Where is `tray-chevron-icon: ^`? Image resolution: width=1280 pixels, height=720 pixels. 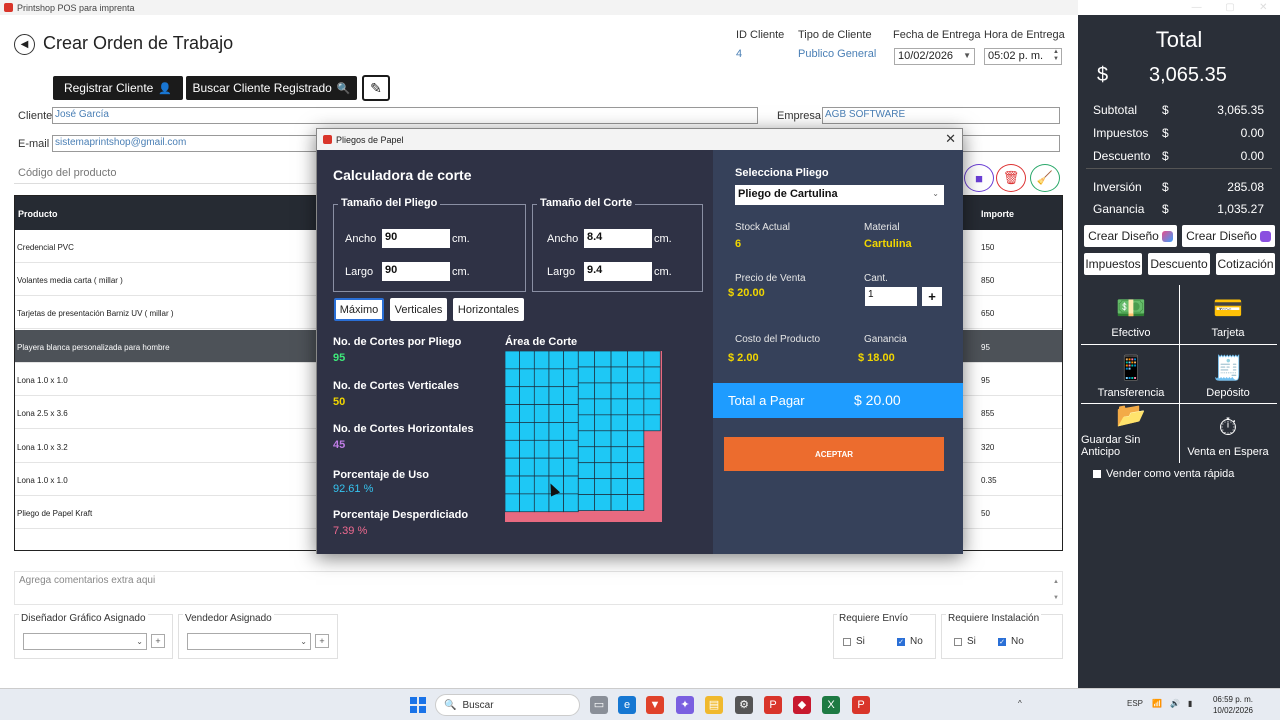 tray-chevron-icon: ^ is located at coordinates (1020, 703).